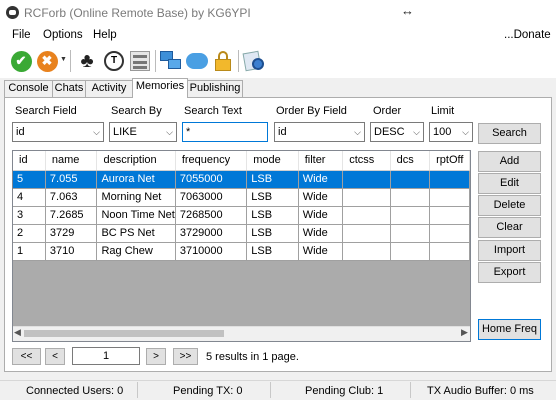 This screenshot has height=400, width=556. What do you see at coordinates (29, 215) in the screenshot?
I see `cell-id: 3` at bounding box center [29, 215].